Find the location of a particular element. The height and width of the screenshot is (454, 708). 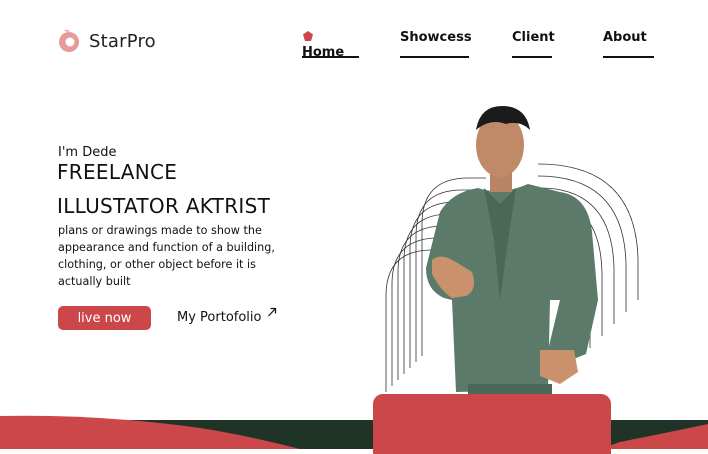

hero-title-line1: FREELANCE is located at coordinates (117, 172).